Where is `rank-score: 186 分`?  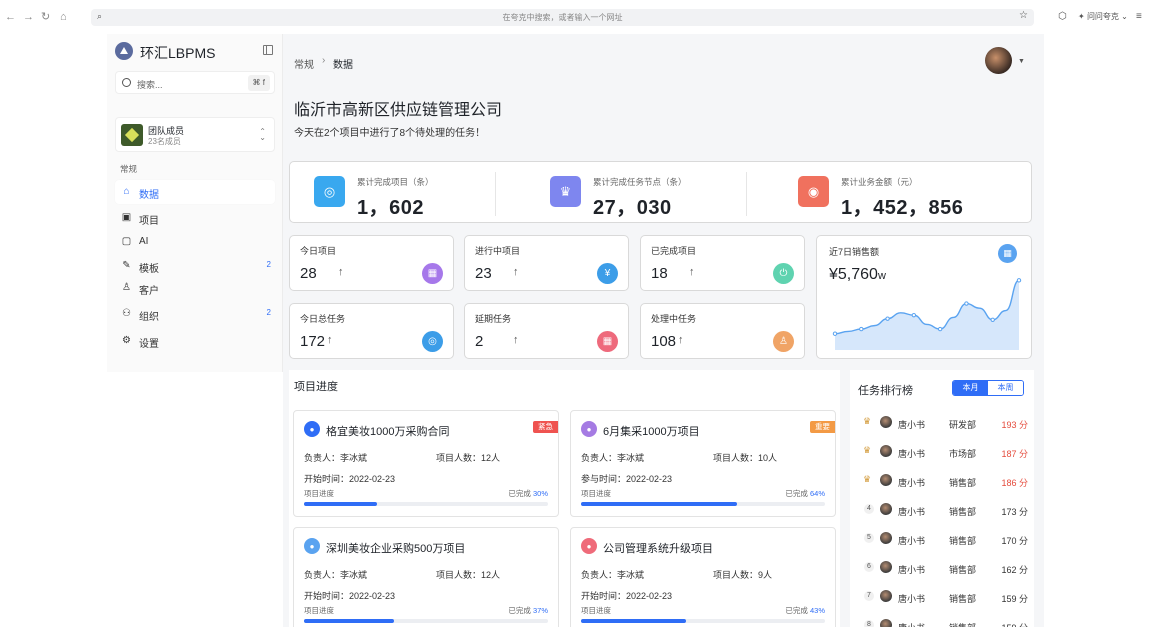 rank-score: 186 分 is located at coordinates (1014, 483).